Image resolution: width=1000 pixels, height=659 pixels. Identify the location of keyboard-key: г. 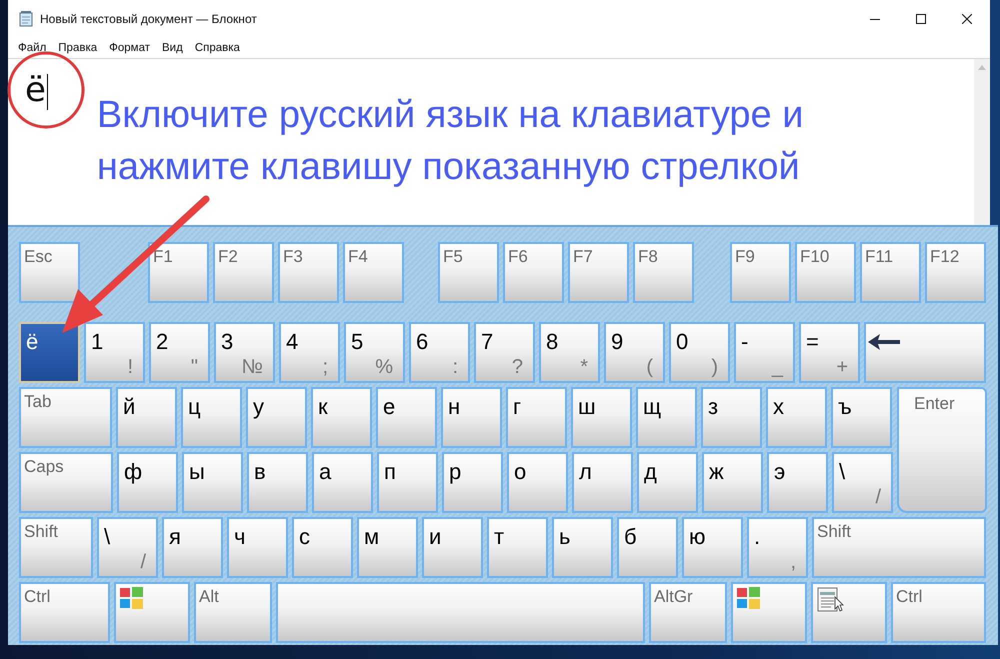
(536, 417).